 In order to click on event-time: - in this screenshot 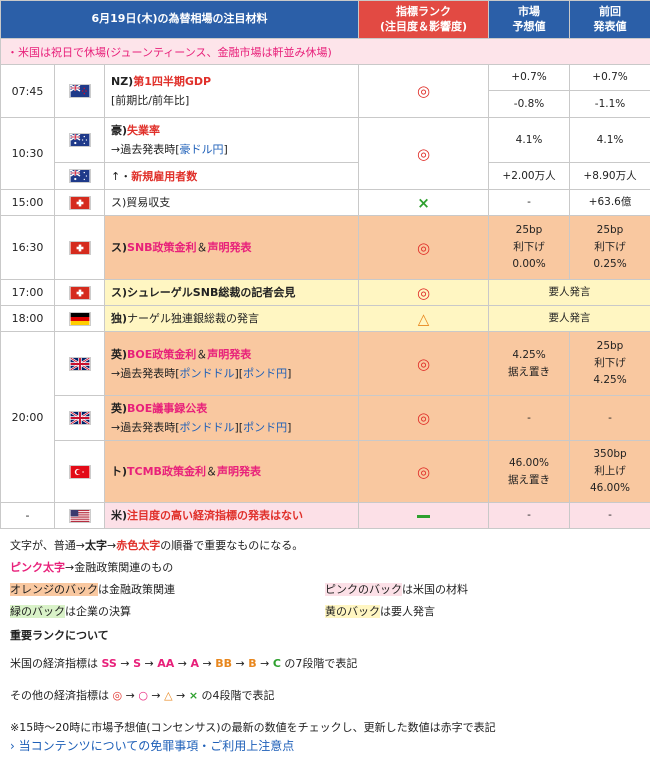, I will do `click(27, 515)`.